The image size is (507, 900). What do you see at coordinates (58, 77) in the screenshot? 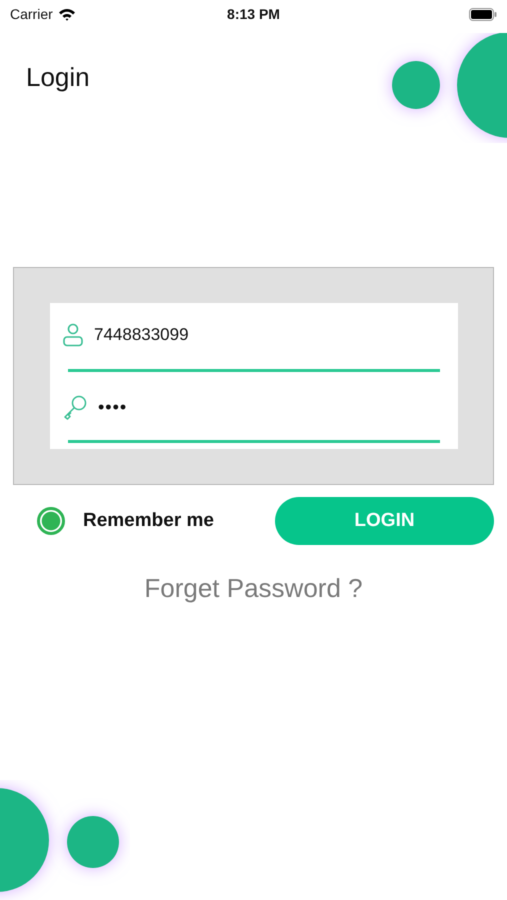
I see `page-title: Login` at bounding box center [58, 77].